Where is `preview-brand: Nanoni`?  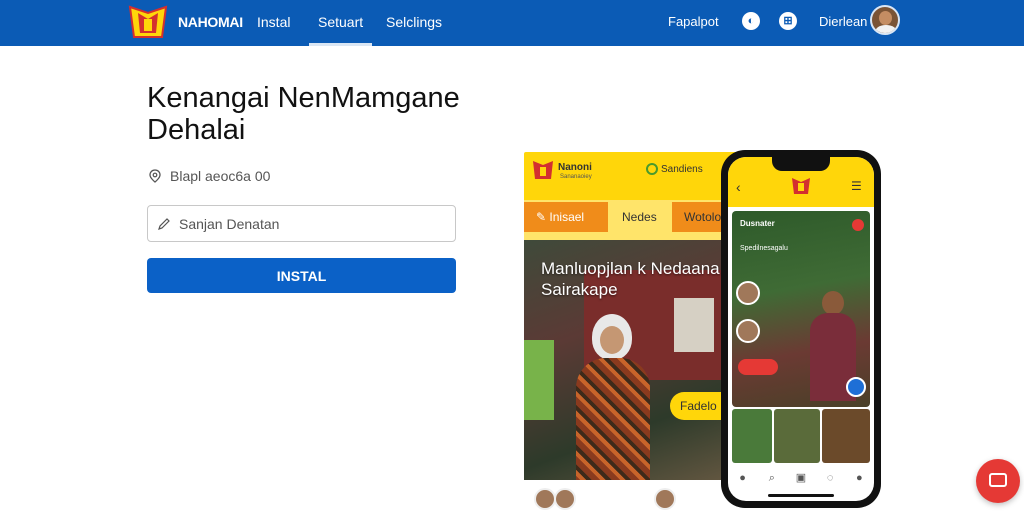
preview-brand: Nanoni is located at coordinates (575, 167).